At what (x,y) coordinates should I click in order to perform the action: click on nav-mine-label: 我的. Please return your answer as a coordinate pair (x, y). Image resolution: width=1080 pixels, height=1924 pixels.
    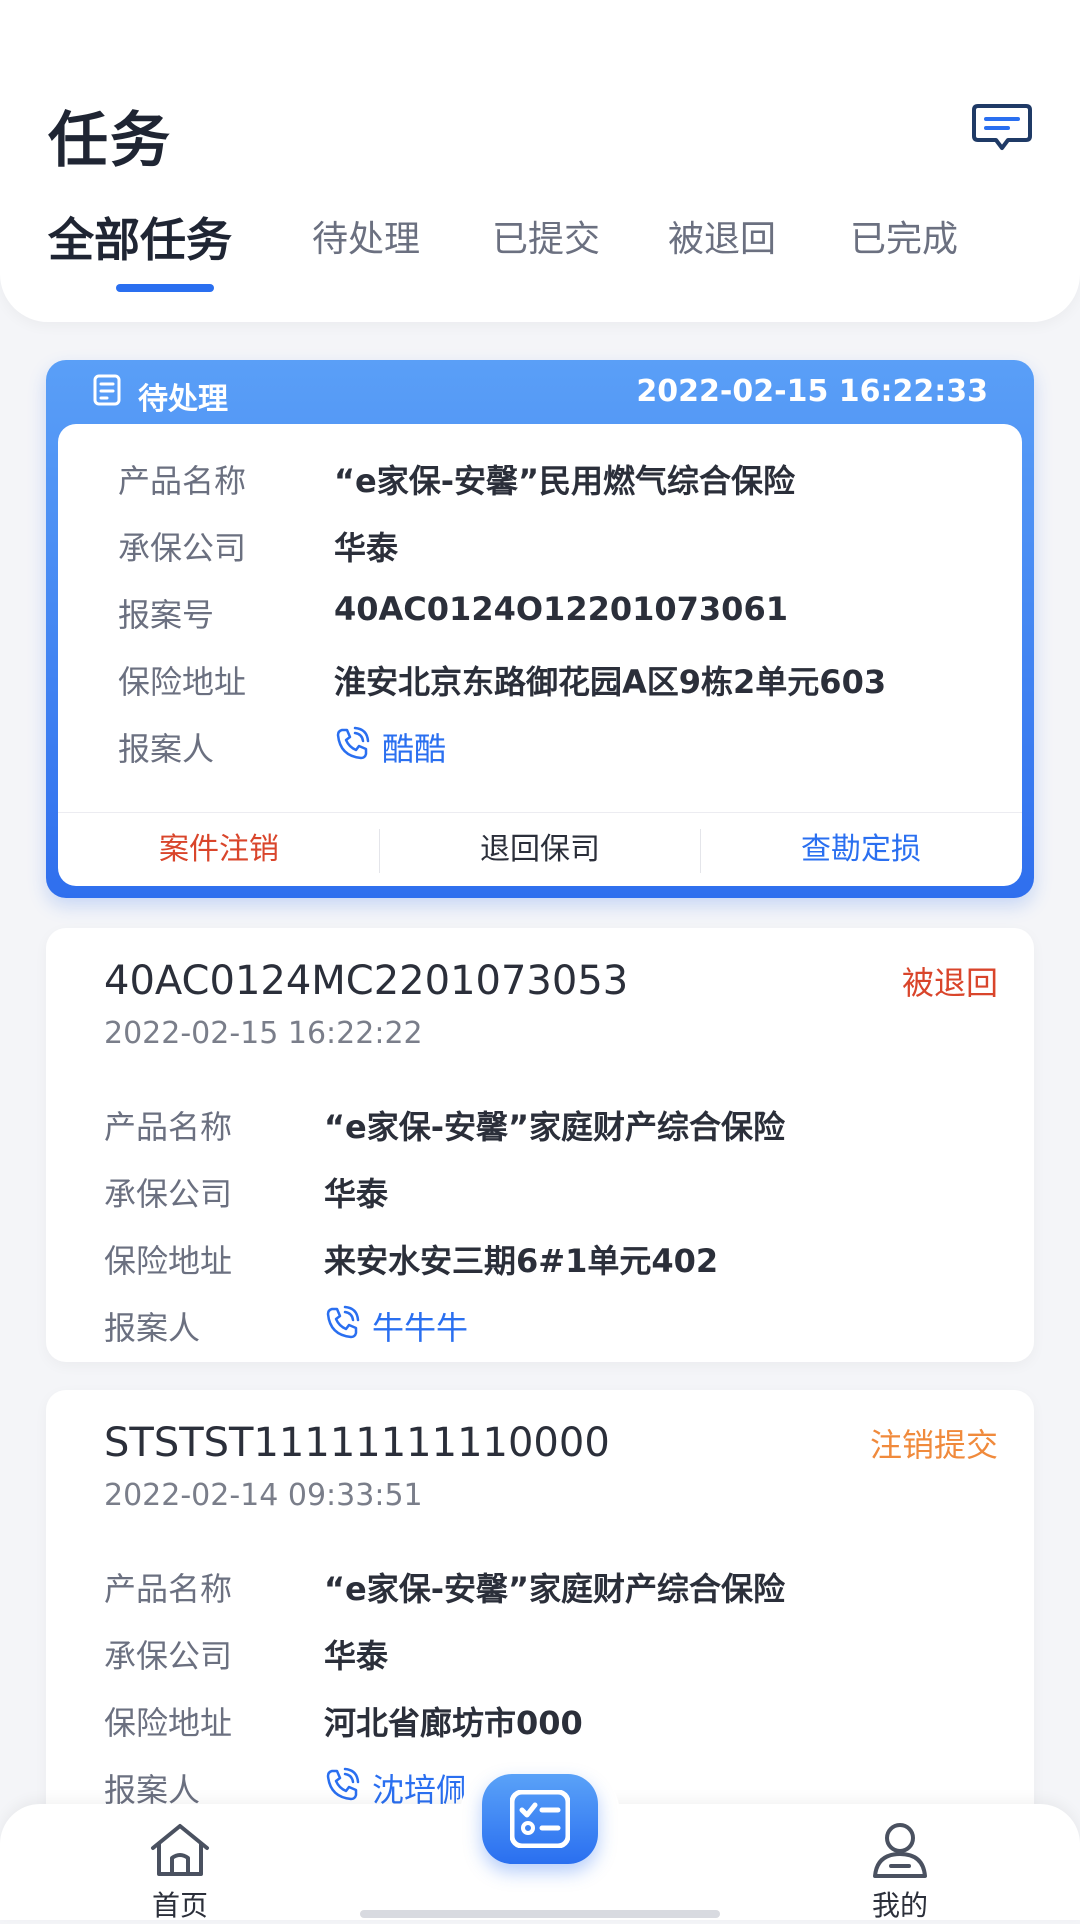
    Looking at the image, I should click on (899, 1905).